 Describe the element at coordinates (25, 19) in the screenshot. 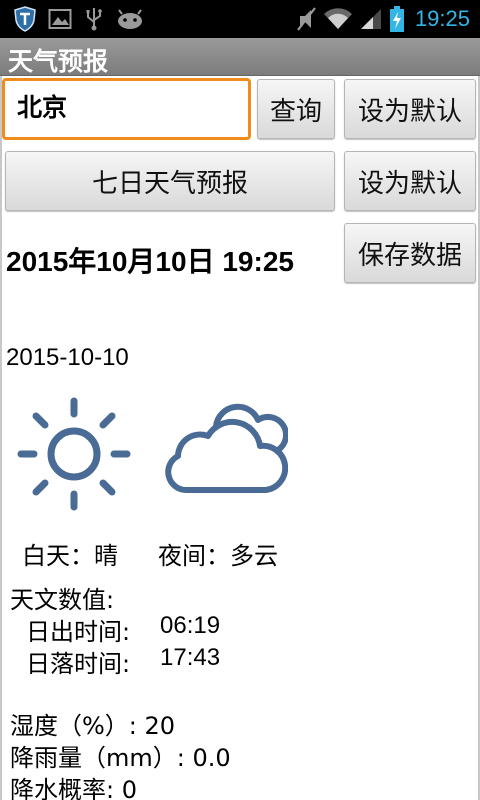

I see `shield-icon` at that location.